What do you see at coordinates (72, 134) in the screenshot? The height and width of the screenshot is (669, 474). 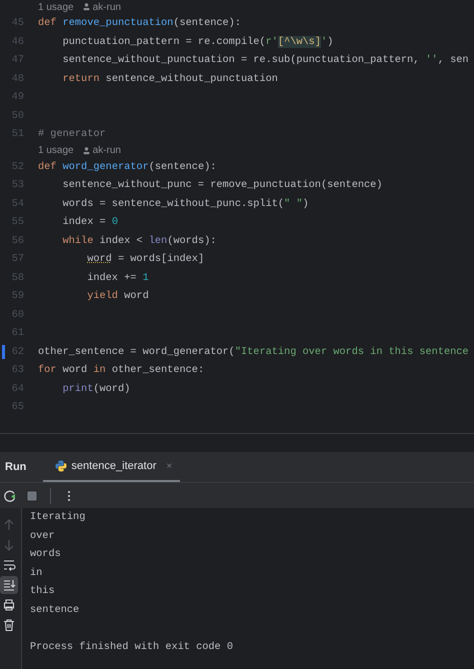 I see `code-line: # generator` at bounding box center [72, 134].